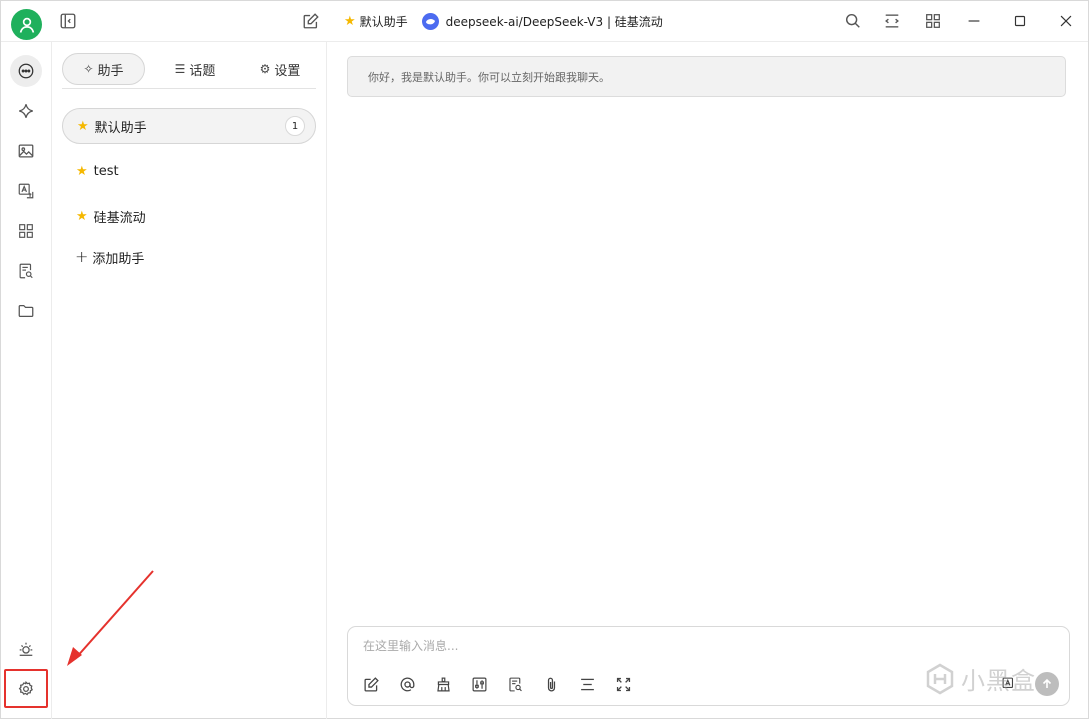  What do you see at coordinates (106, 171) in the screenshot?
I see `assistant-name: test` at bounding box center [106, 171].